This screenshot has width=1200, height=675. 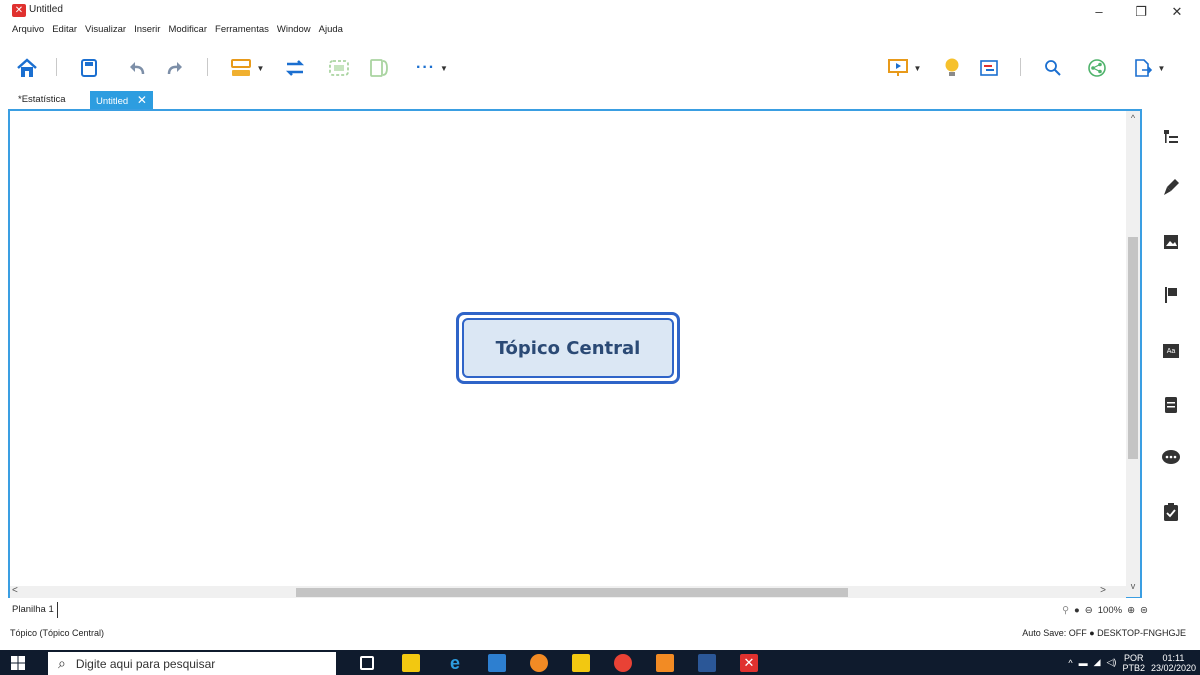 What do you see at coordinates (455, 663) in the screenshot?
I see `edge-icon: e` at bounding box center [455, 663].